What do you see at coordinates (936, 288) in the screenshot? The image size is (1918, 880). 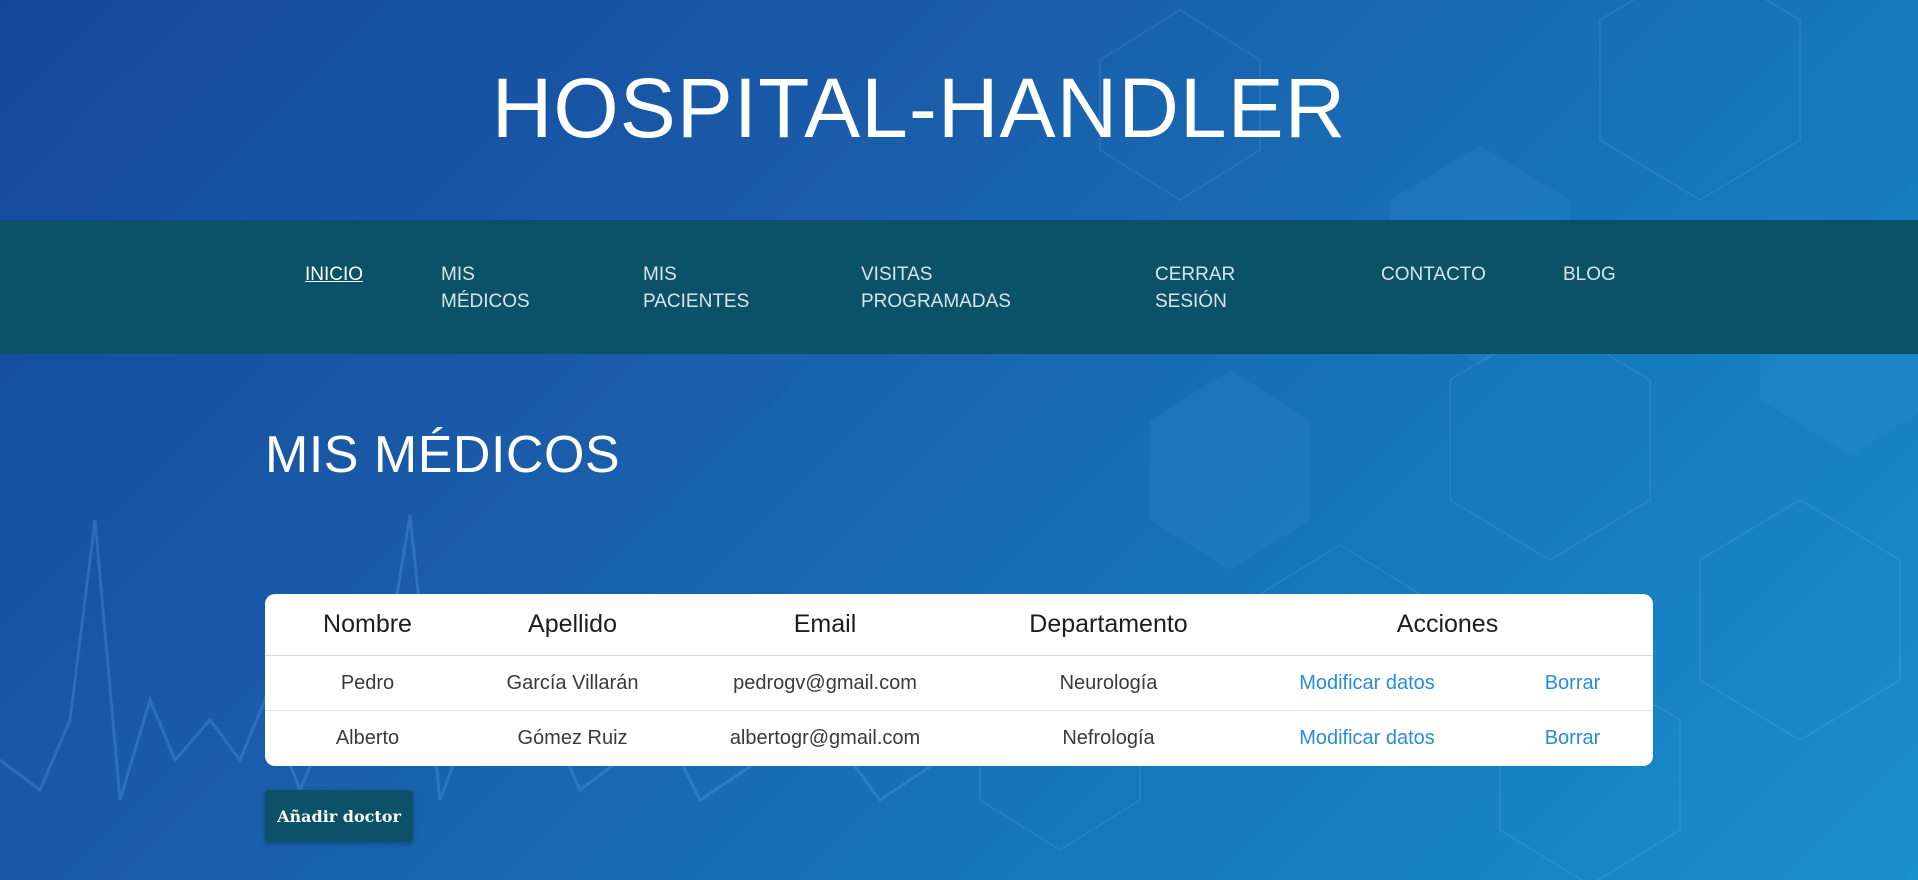 I see `nav-item-visitas-programadas: VISITAS PROGRAMADAS` at bounding box center [936, 288].